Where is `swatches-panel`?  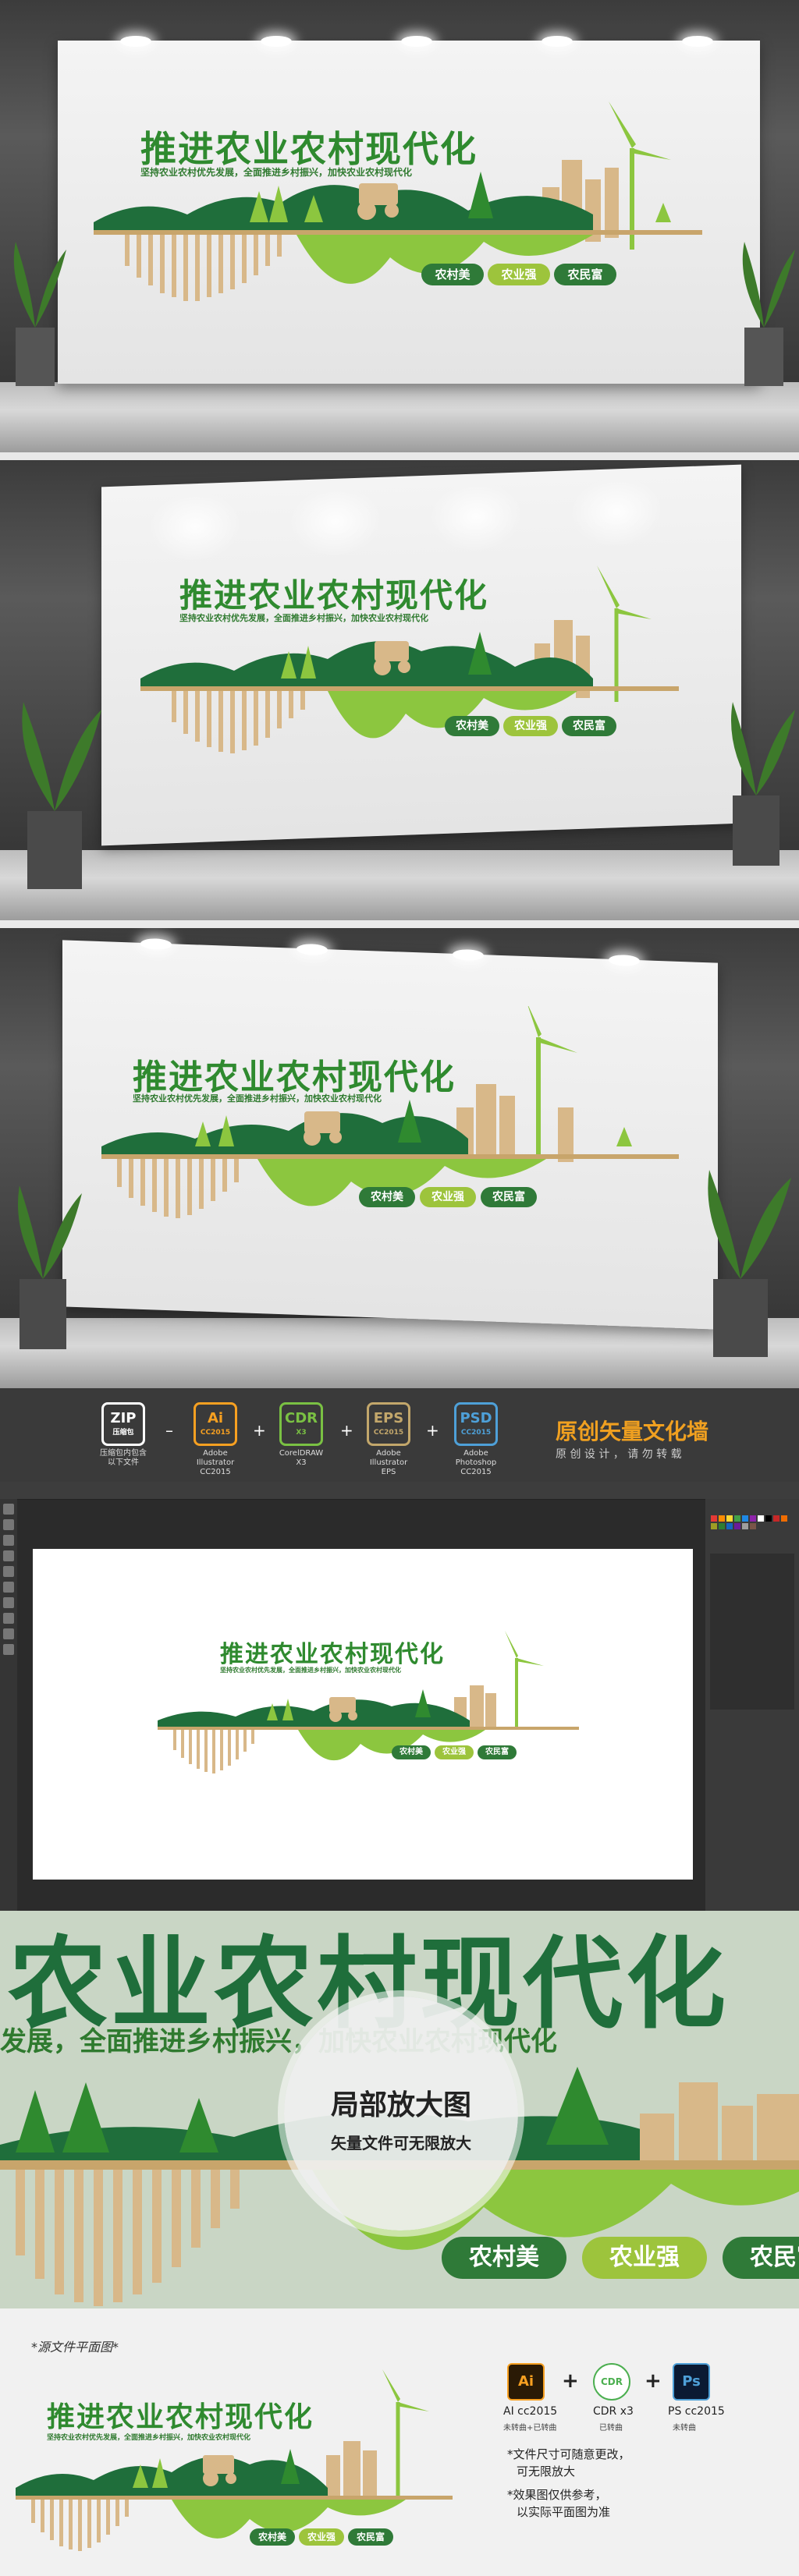 swatches-panel is located at coordinates (752, 1705).